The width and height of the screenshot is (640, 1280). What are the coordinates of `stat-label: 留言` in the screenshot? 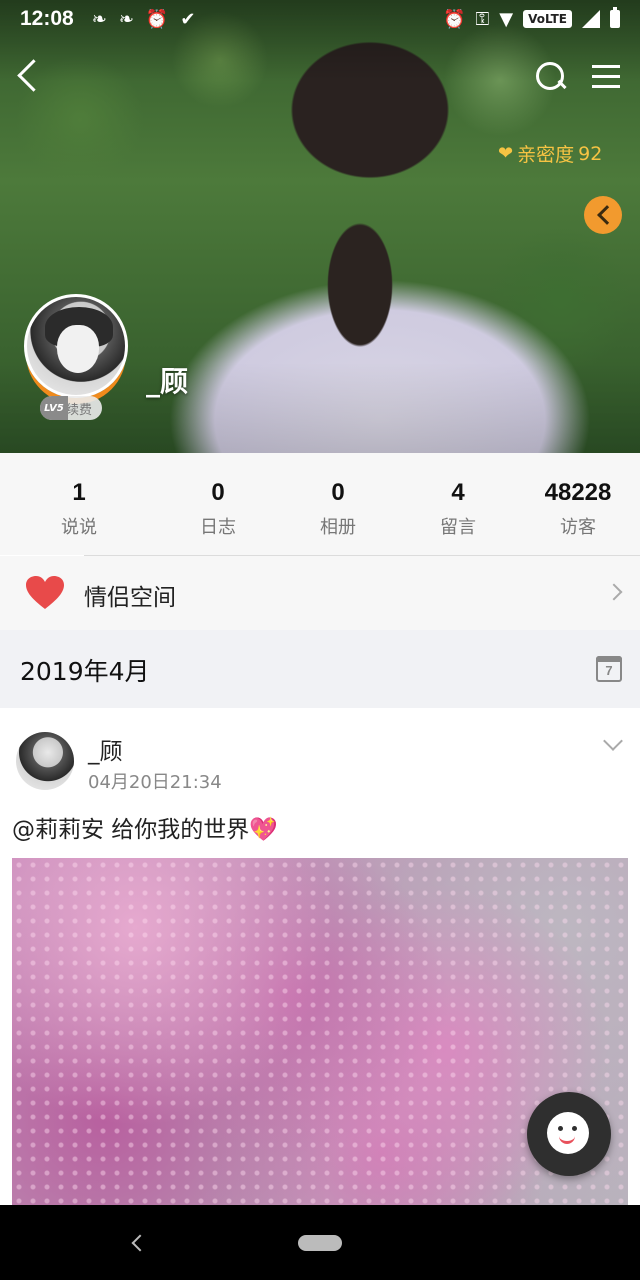 It's located at (458, 527).